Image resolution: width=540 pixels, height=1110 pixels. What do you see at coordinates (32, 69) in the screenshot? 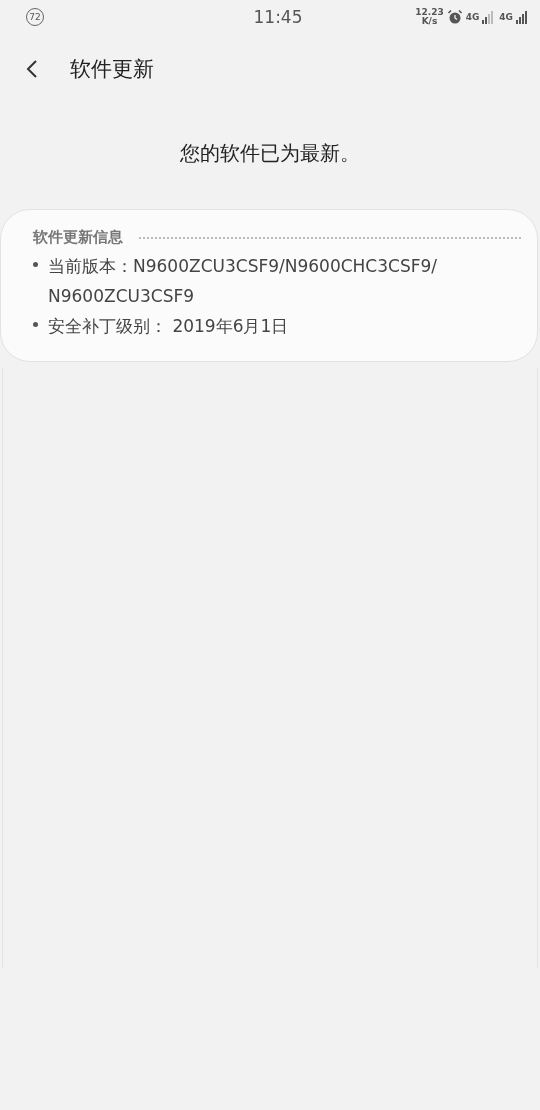
I see `chevron-icon` at bounding box center [32, 69].